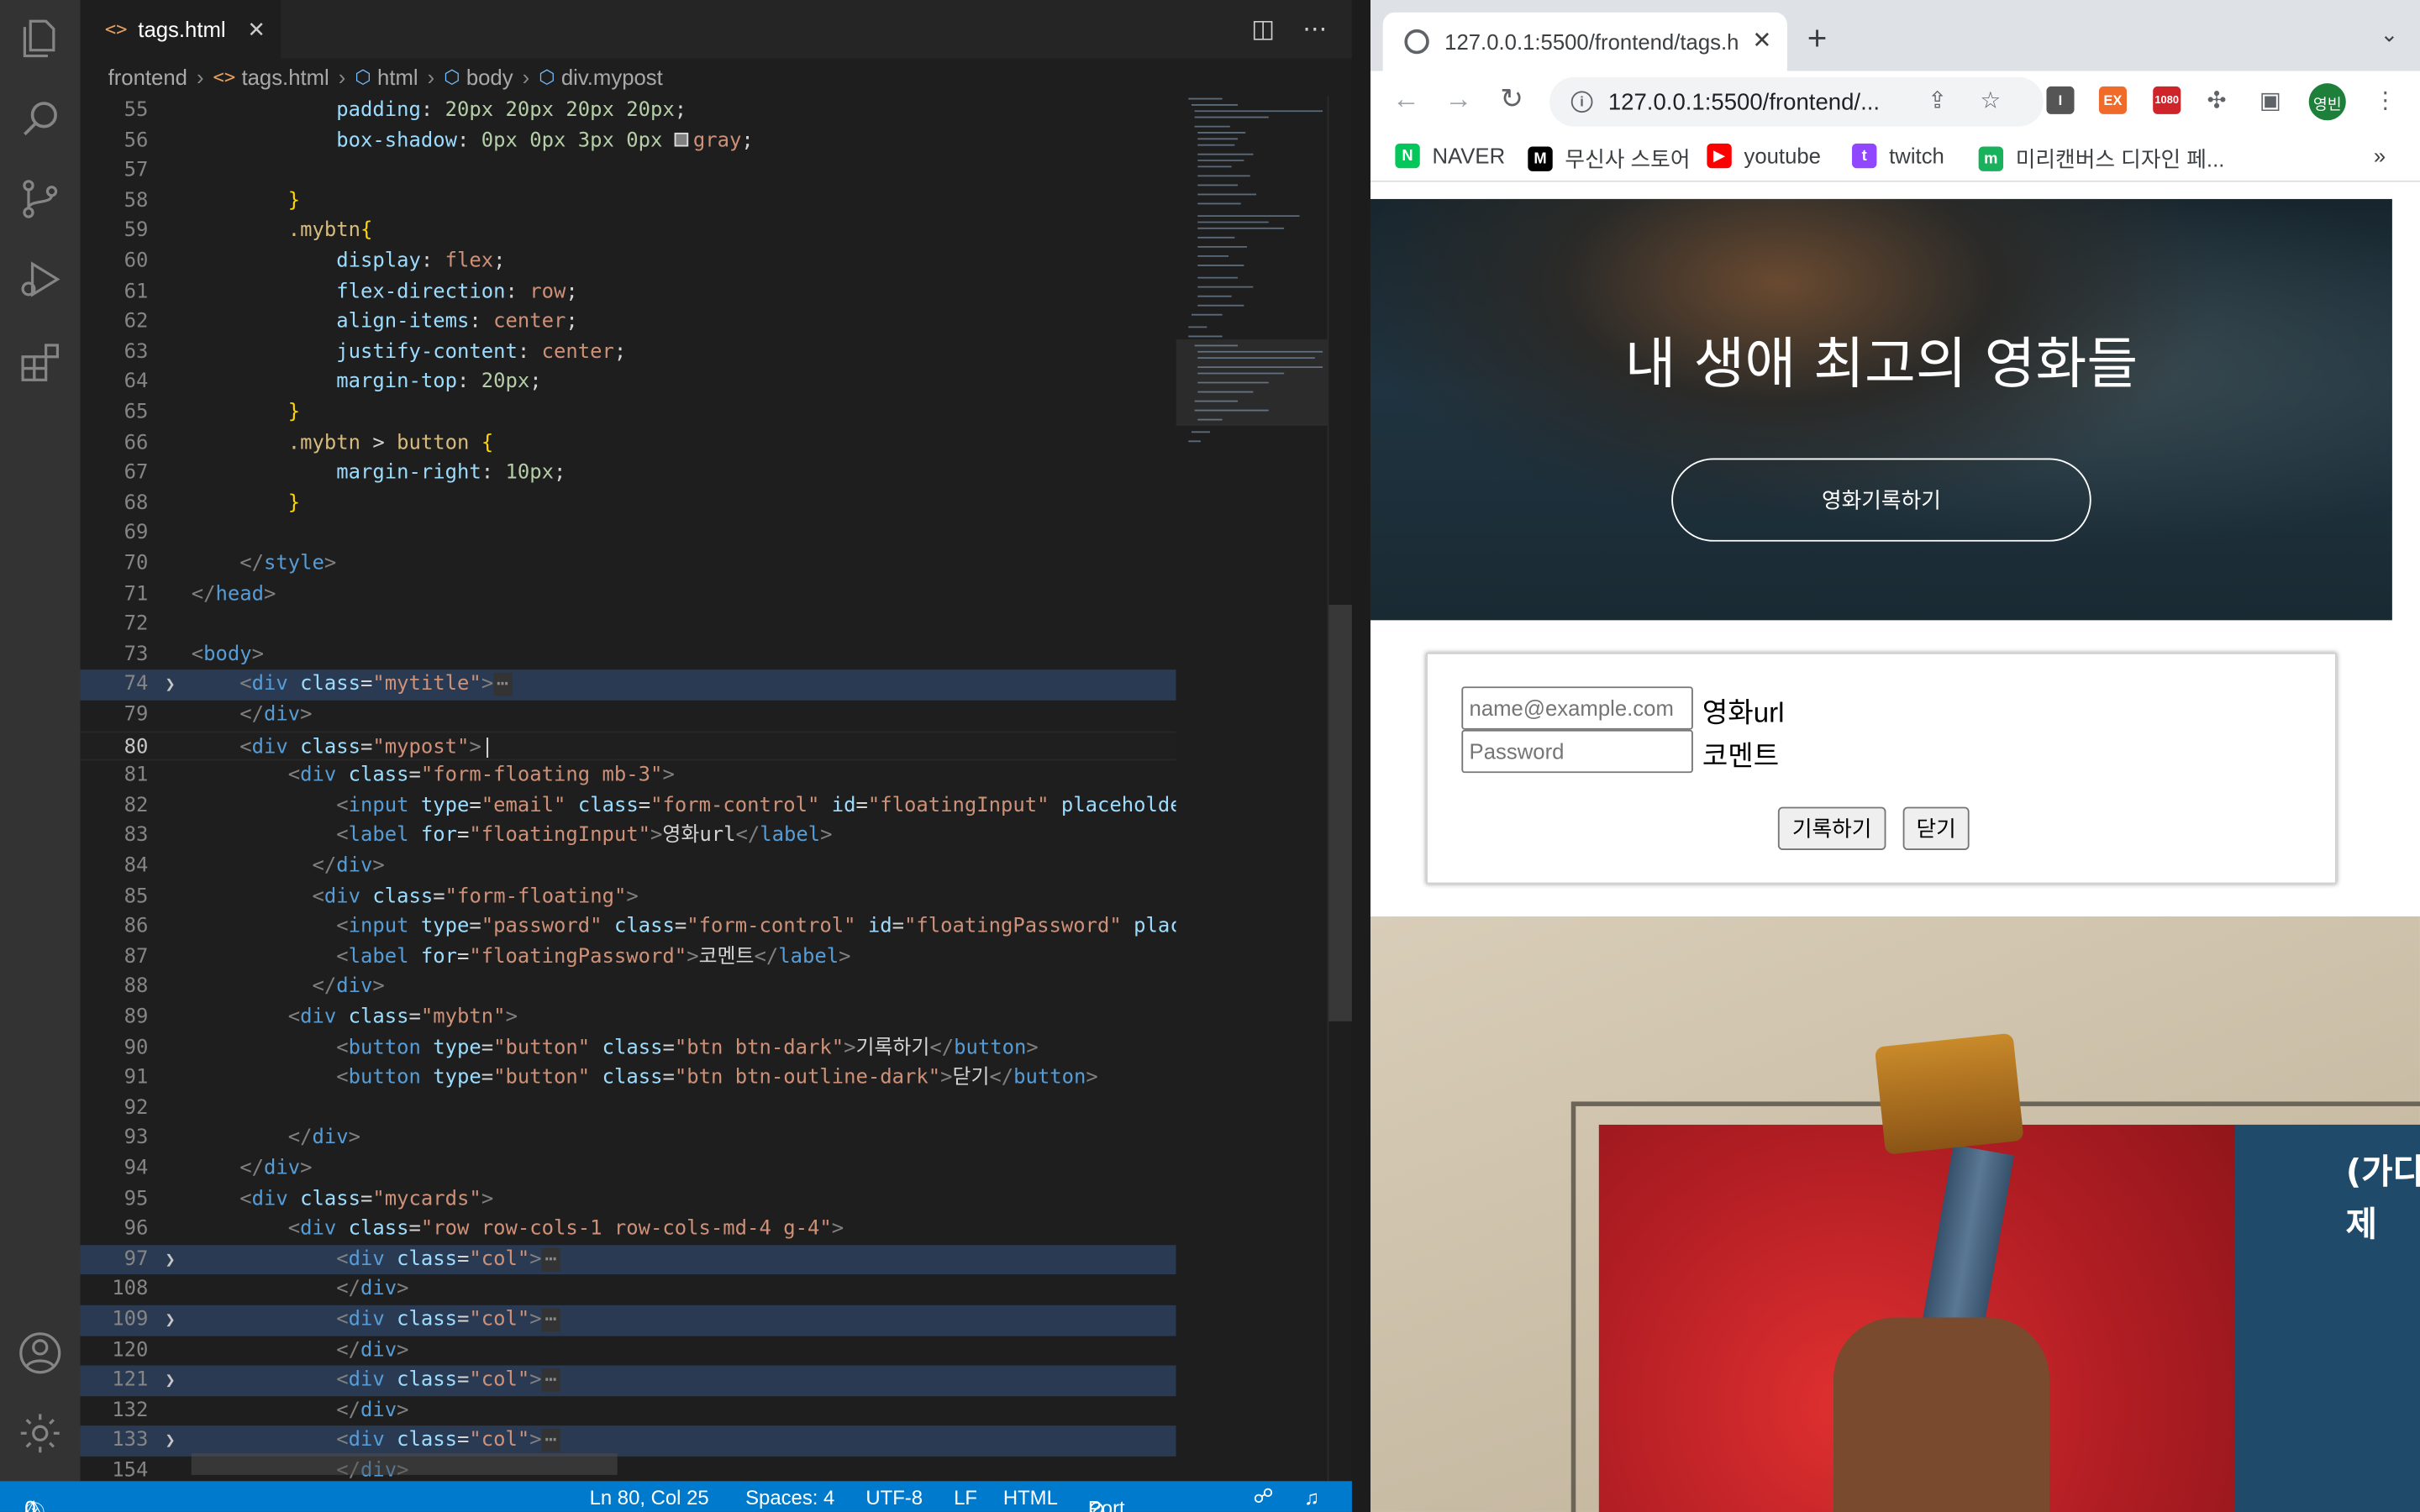 The image size is (2420, 1512). What do you see at coordinates (40, 1433) in the screenshot?
I see `settings-gear-icon` at bounding box center [40, 1433].